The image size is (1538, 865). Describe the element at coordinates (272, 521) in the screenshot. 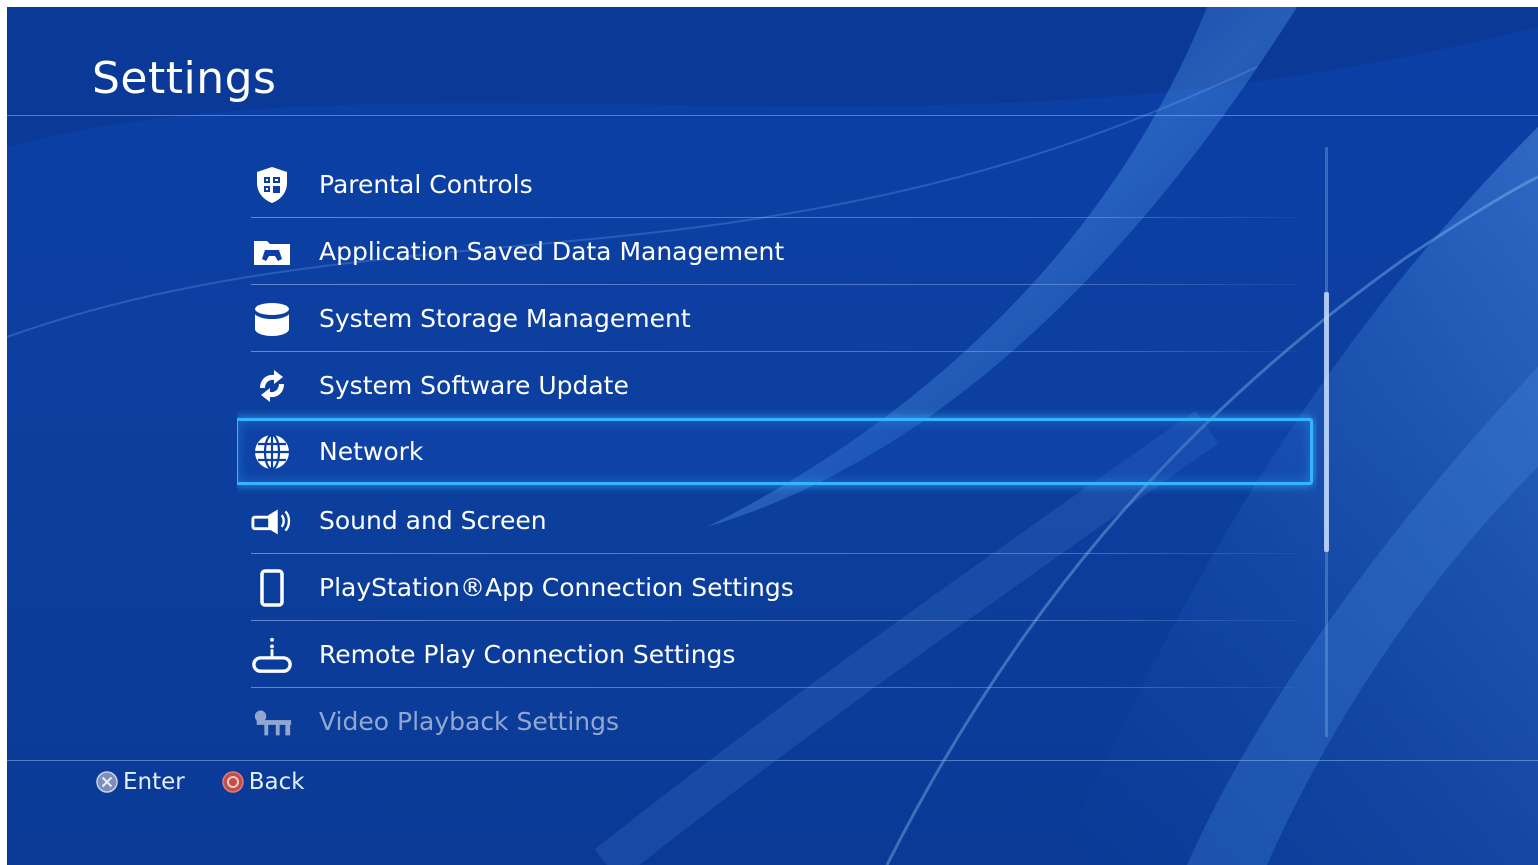

I see `sound-screen-icon` at that location.